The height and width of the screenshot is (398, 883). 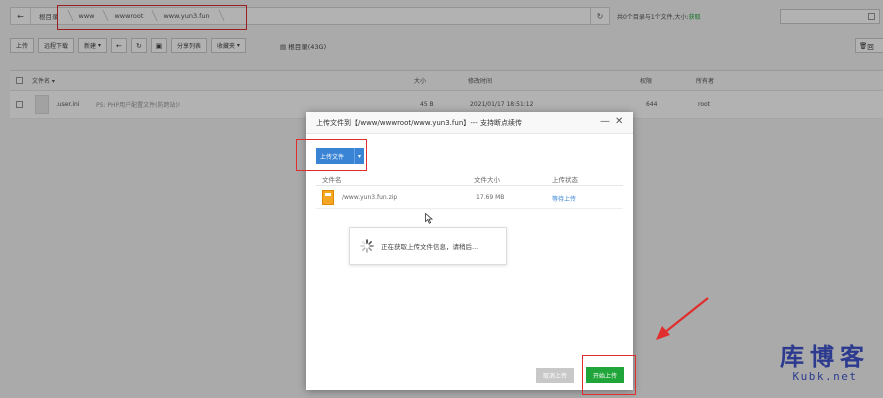 What do you see at coordinates (609, 375) in the screenshot?
I see `highlight-start-button-box` at bounding box center [609, 375].